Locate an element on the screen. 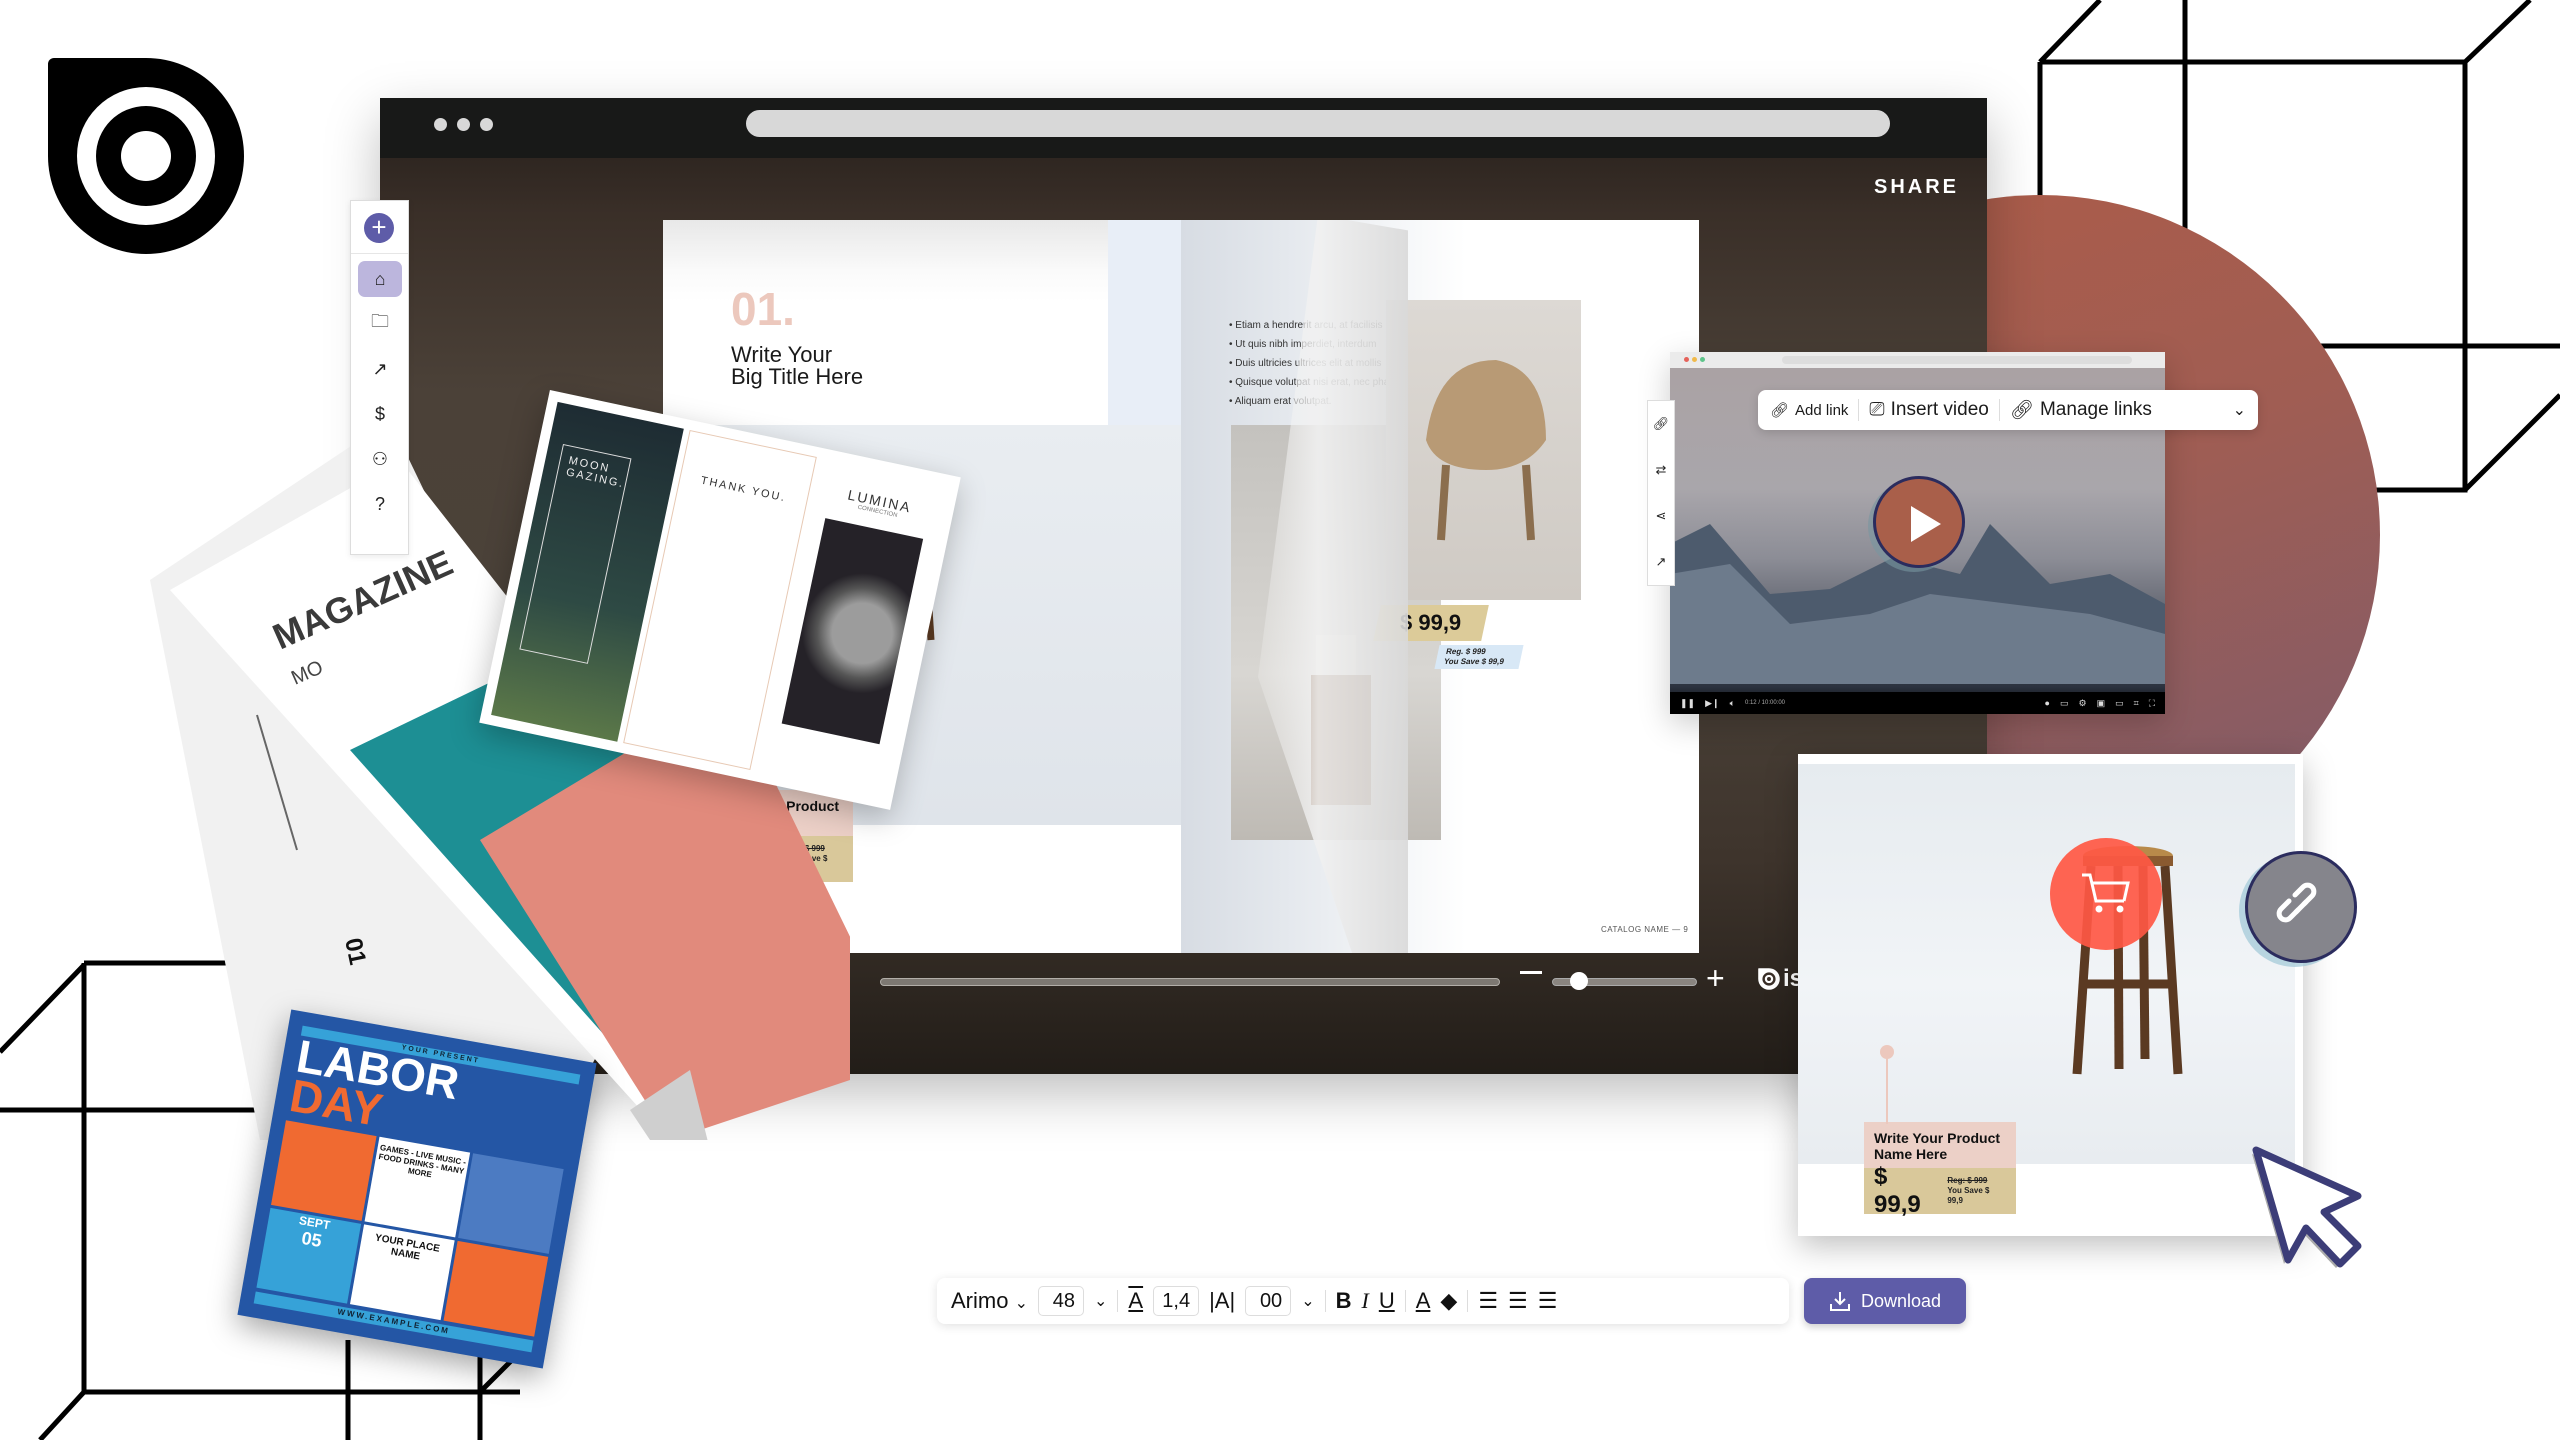 The image size is (2560, 1440). section-title: Write Your Big Title Here is located at coordinates (797, 366).